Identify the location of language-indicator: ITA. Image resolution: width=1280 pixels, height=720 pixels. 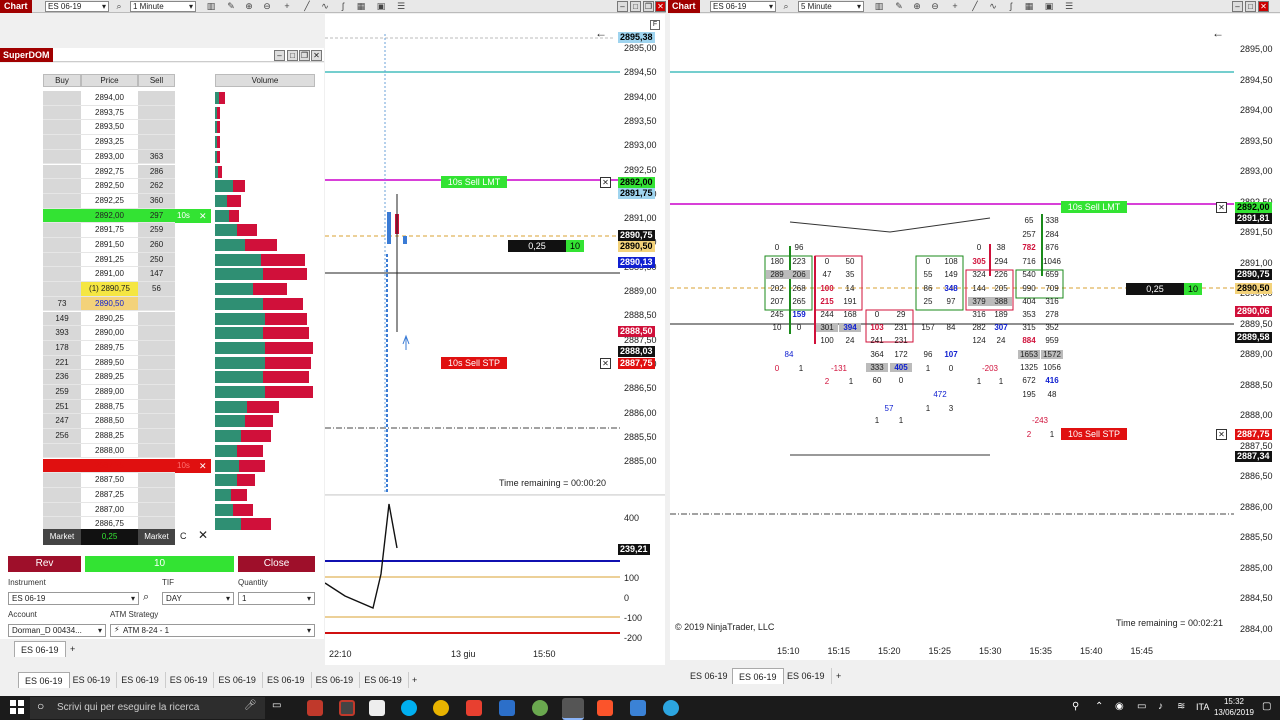
(1202, 707).